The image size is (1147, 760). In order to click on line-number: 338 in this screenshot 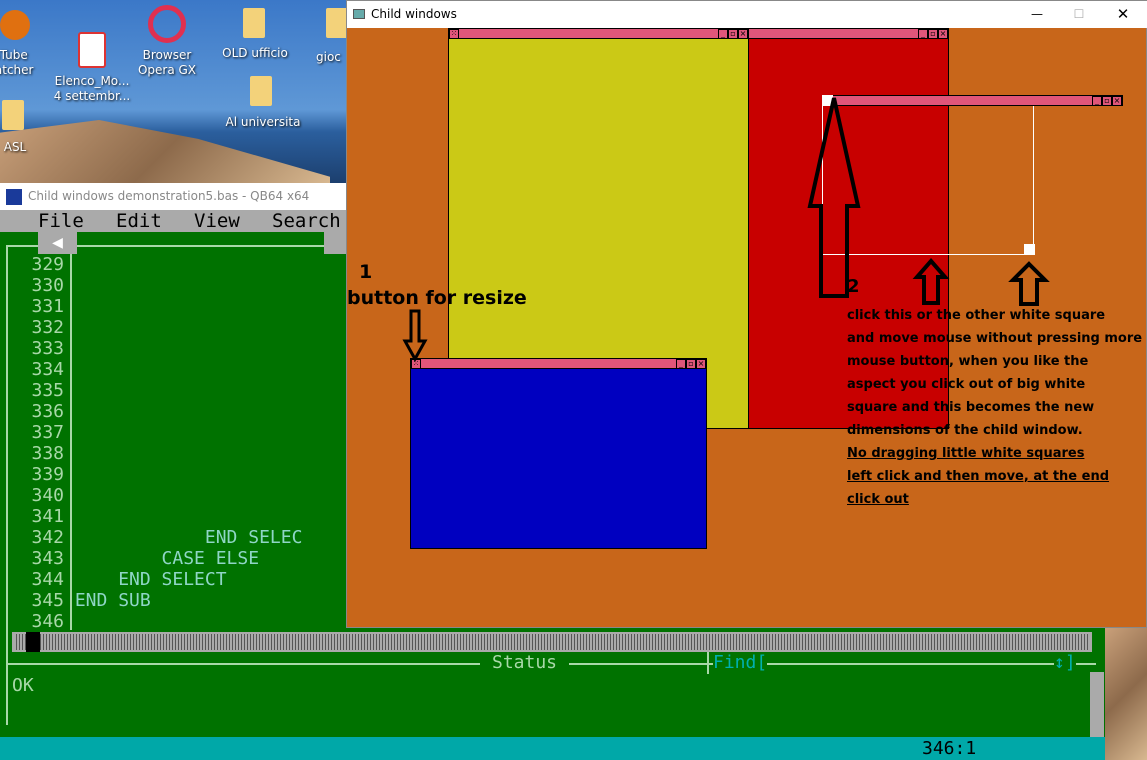, I will do `click(47, 453)`.